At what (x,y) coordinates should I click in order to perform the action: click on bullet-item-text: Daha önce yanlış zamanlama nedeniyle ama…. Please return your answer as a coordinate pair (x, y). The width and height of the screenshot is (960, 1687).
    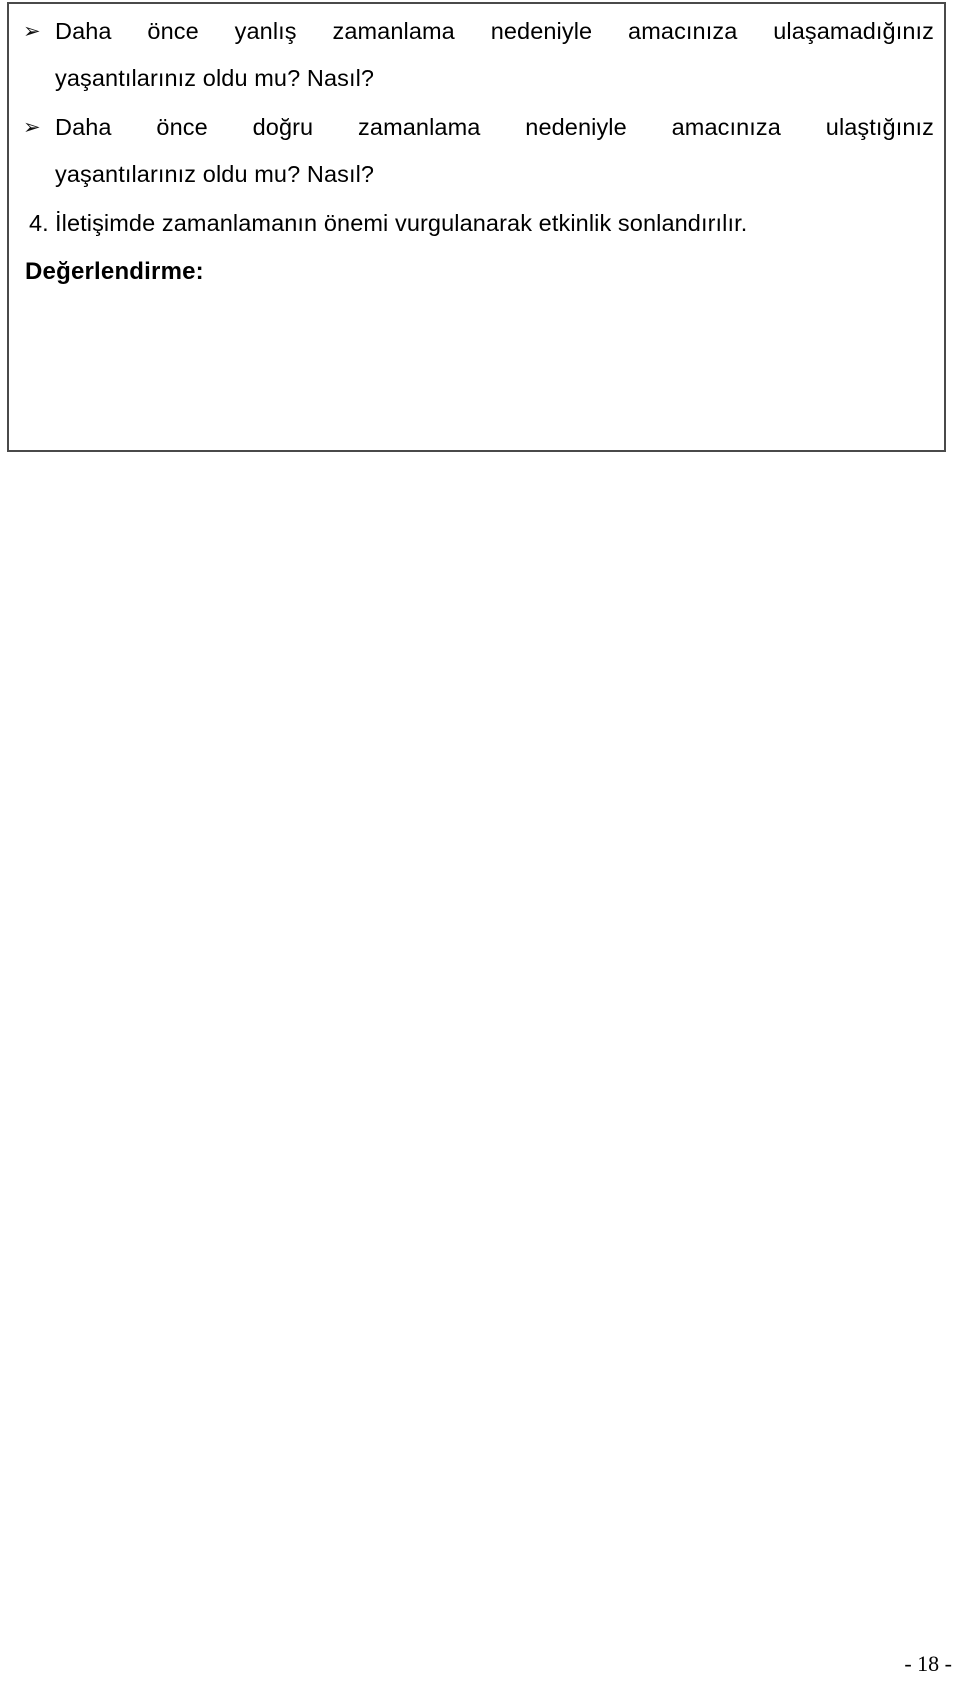
    Looking at the image, I should click on (494, 55).